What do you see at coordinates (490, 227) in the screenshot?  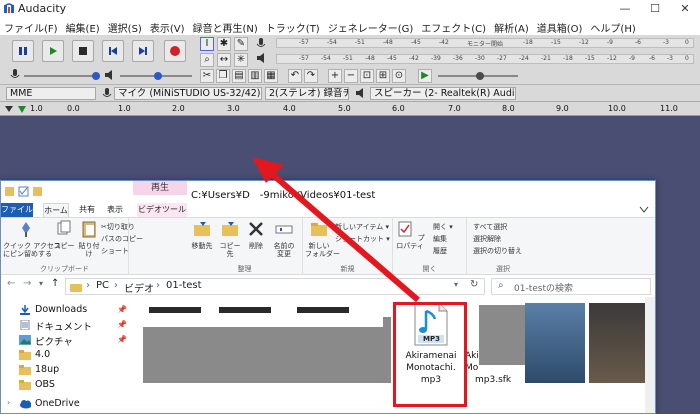 I see `select-all-button: すべて選択` at bounding box center [490, 227].